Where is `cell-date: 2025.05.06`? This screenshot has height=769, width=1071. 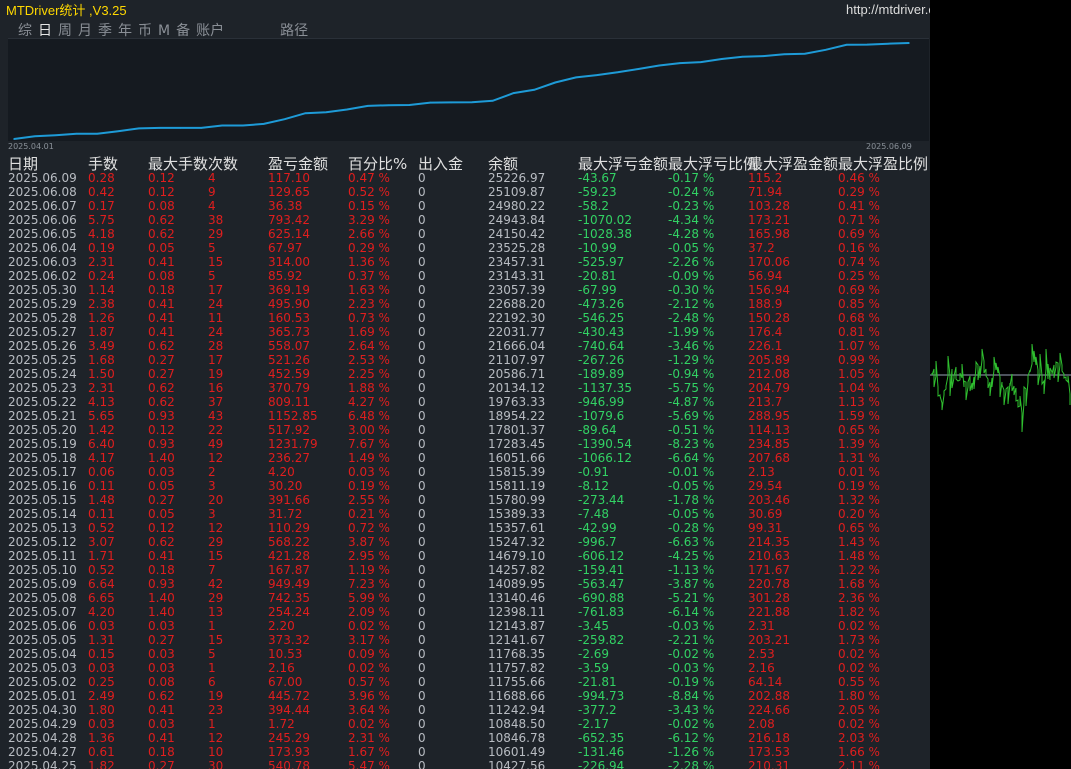
cell-date: 2025.05.06 is located at coordinates (42, 626).